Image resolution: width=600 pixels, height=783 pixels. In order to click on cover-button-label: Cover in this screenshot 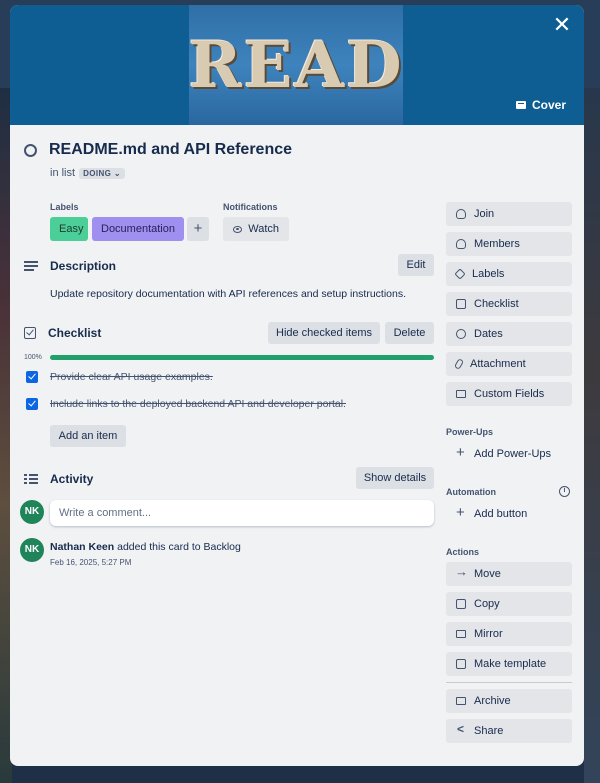, I will do `click(548, 105)`.